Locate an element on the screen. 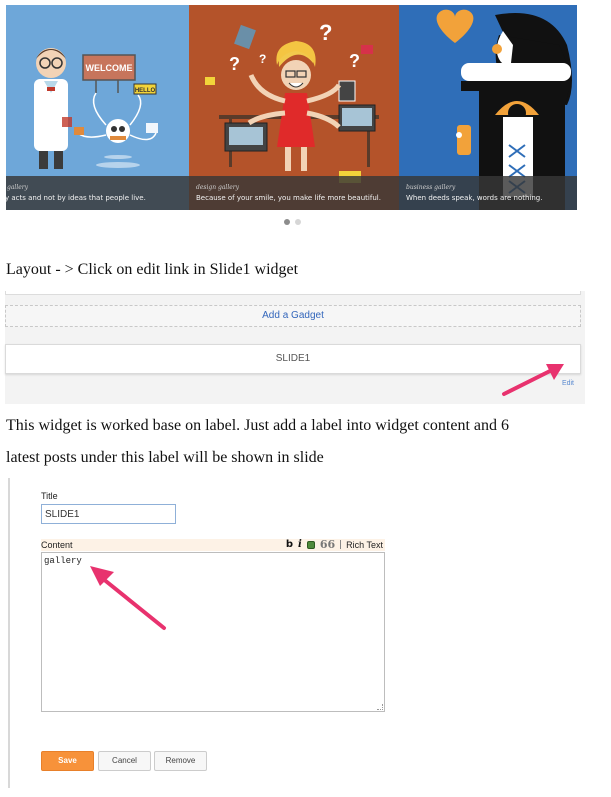 This screenshot has width=611, height=797. hello-tag-text: HELLO is located at coordinates (145, 91).